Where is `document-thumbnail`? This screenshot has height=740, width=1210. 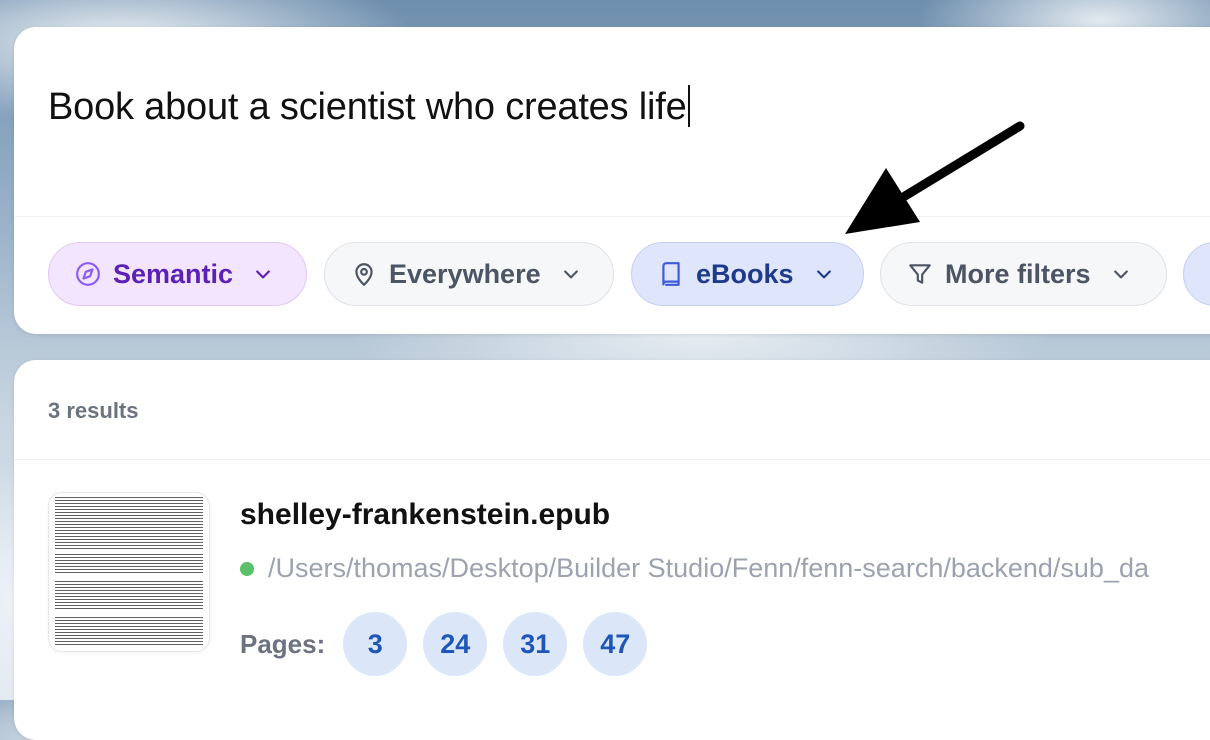
document-thumbnail is located at coordinates (129, 572).